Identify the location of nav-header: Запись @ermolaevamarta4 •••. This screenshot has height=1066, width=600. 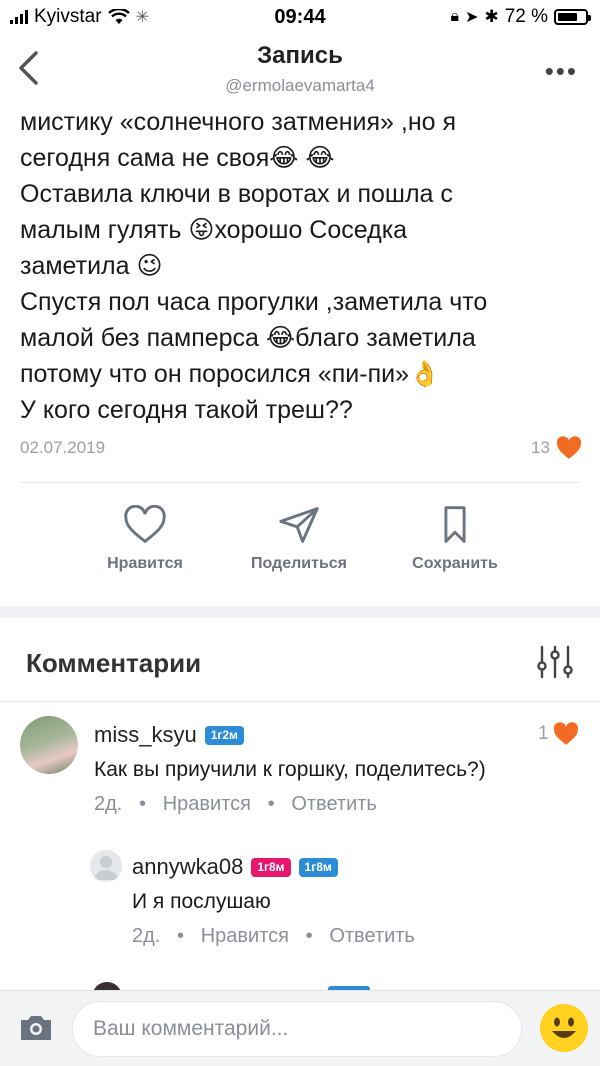
(300, 69).